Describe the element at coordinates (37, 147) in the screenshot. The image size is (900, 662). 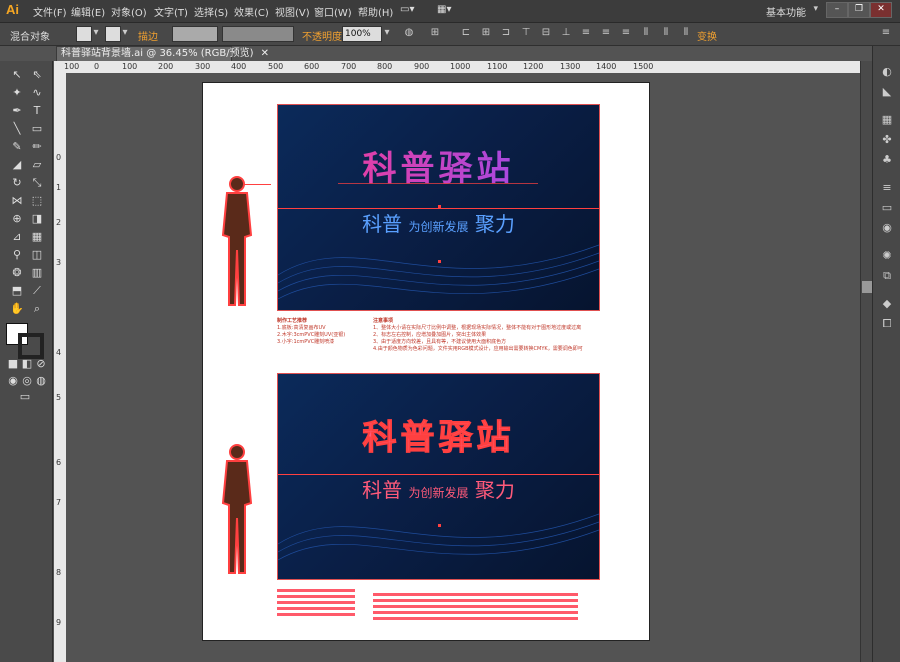
I see `pencil-tool-icon: ✏` at that location.